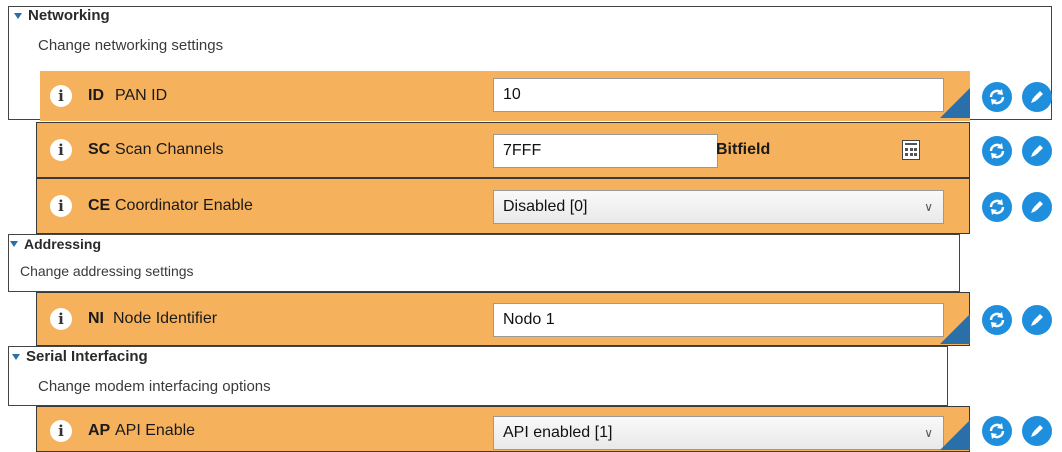 This screenshot has height=452, width=1062. What do you see at coordinates (718, 320) in the screenshot?
I see `node-identifier-input: Nodo 1` at bounding box center [718, 320].